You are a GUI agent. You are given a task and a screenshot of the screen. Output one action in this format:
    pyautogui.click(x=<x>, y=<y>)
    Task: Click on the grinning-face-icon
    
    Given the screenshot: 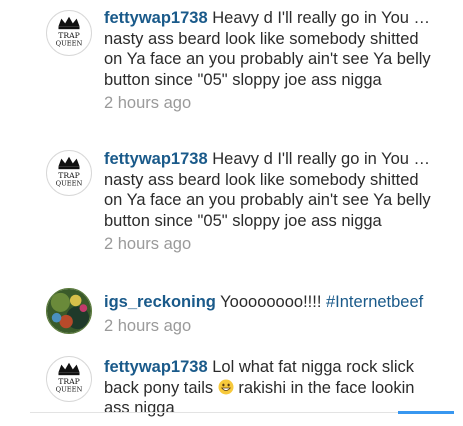 What is the action you would take?
    pyautogui.click(x=226, y=386)
    